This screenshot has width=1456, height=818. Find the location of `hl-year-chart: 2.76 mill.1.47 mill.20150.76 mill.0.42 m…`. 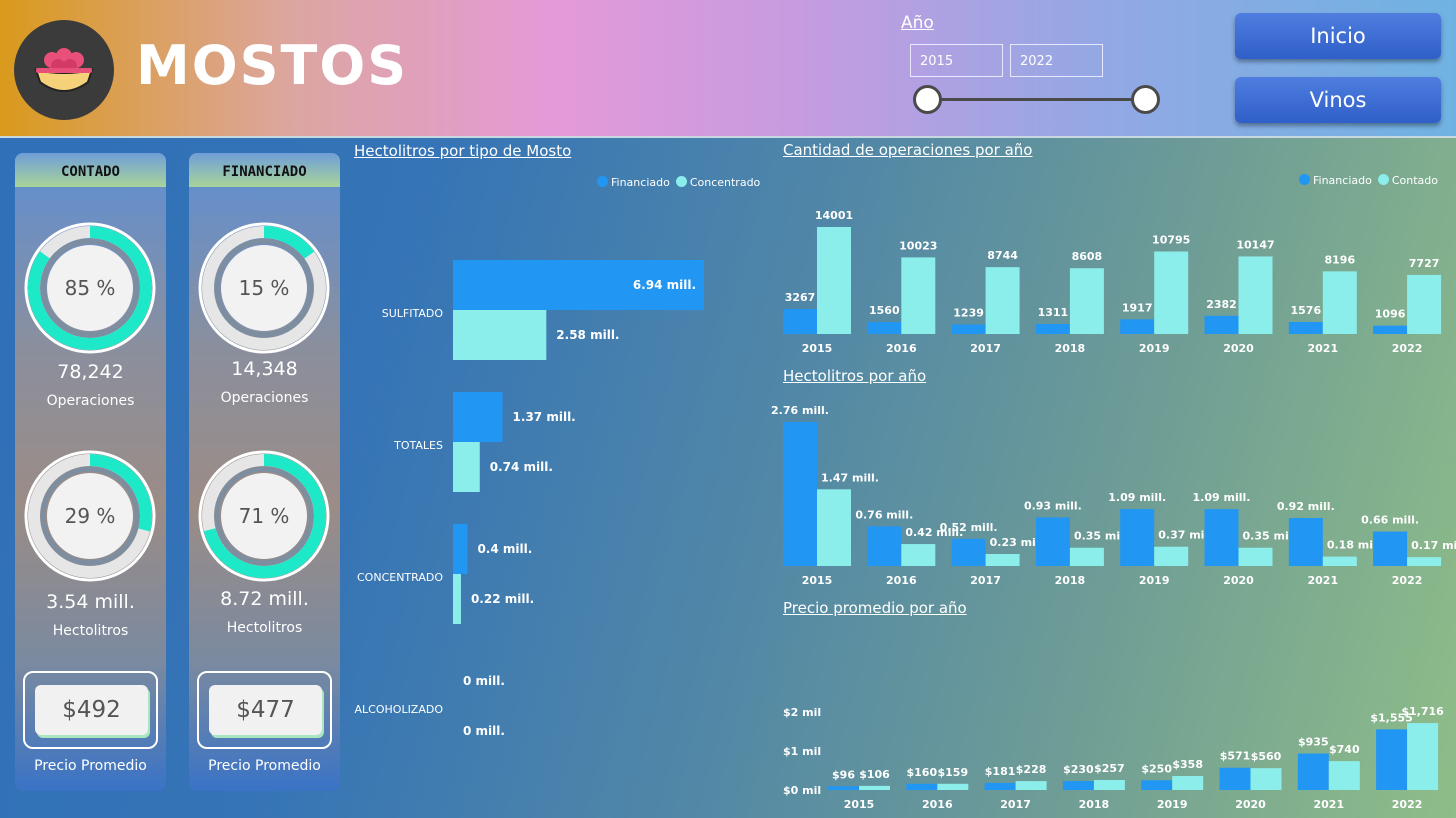

hl-year-chart: 2.76 mill.1.47 mill.20150.76 mill.0.42 m… is located at coordinates (1113, 495).